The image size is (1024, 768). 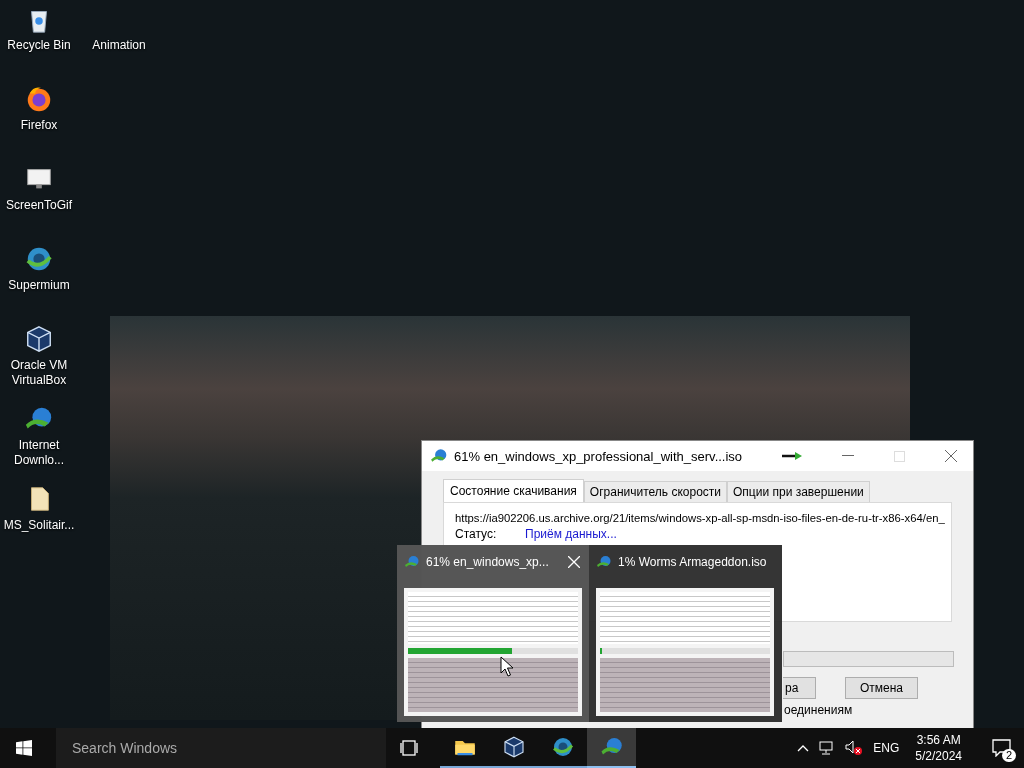 I want to click on url-text: https://ia902206.us.archive.org/21/items/windows-xp-all-sp-msdn-iso-files-en-de-ru-tr-x86-x64/en_, so click(x=700, y=518).